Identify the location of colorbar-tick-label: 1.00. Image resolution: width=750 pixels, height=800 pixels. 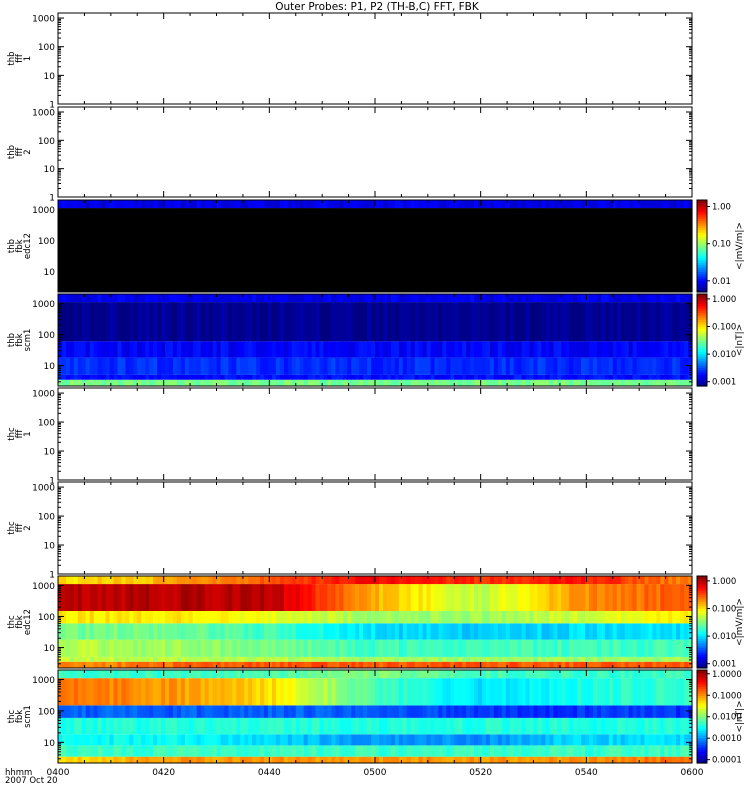
(721, 208).